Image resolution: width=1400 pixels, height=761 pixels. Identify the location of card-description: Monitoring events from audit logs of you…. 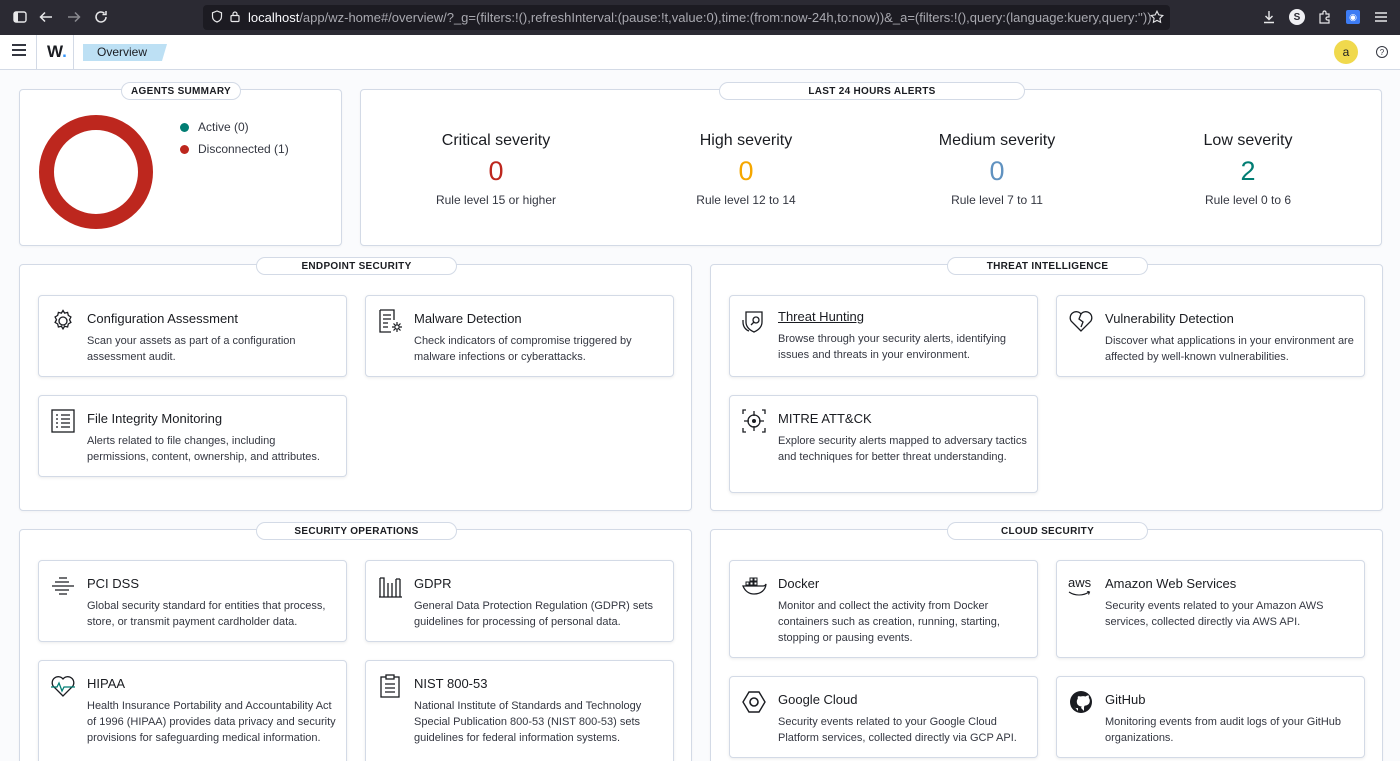
(1223, 730).